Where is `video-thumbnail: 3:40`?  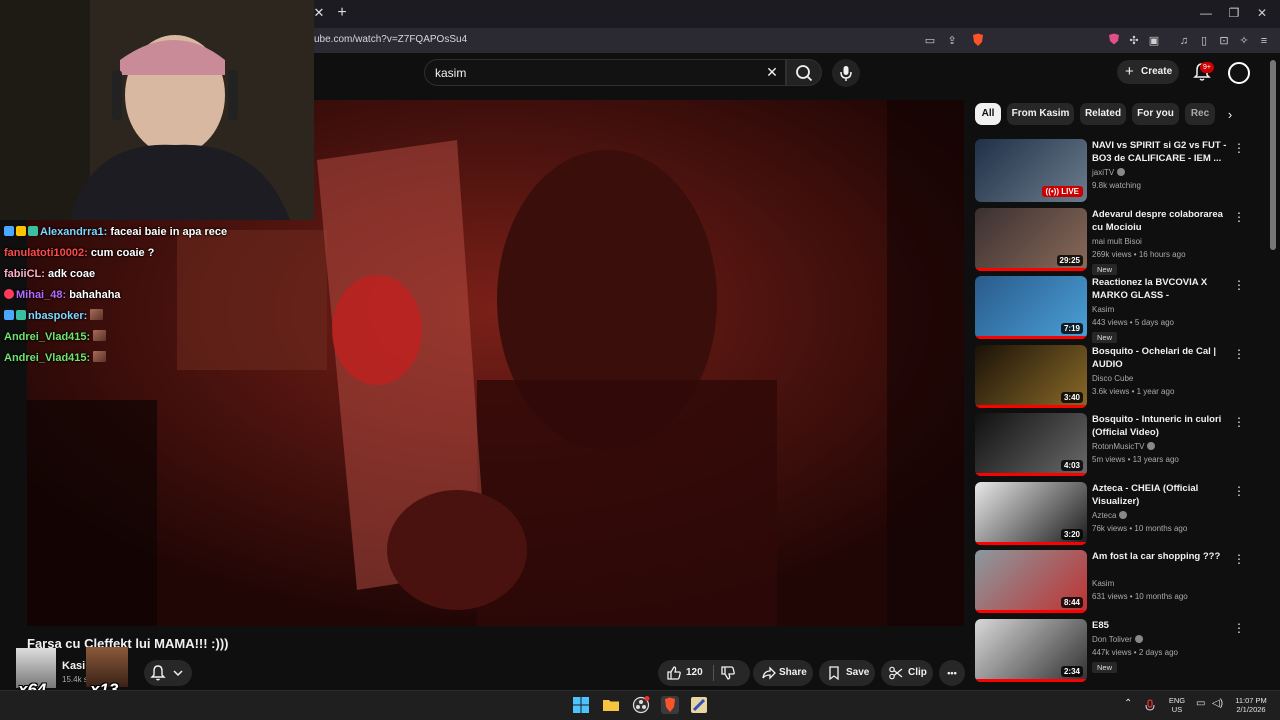
video-thumbnail: 3:40 is located at coordinates (1031, 376).